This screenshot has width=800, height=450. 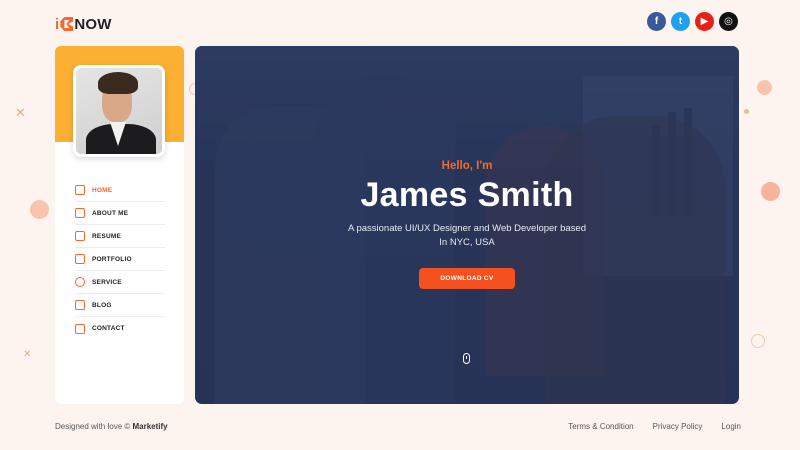 What do you see at coordinates (120, 190) in the screenshot?
I see `sidebar-item-home: HOME` at bounding box center [120, 190].